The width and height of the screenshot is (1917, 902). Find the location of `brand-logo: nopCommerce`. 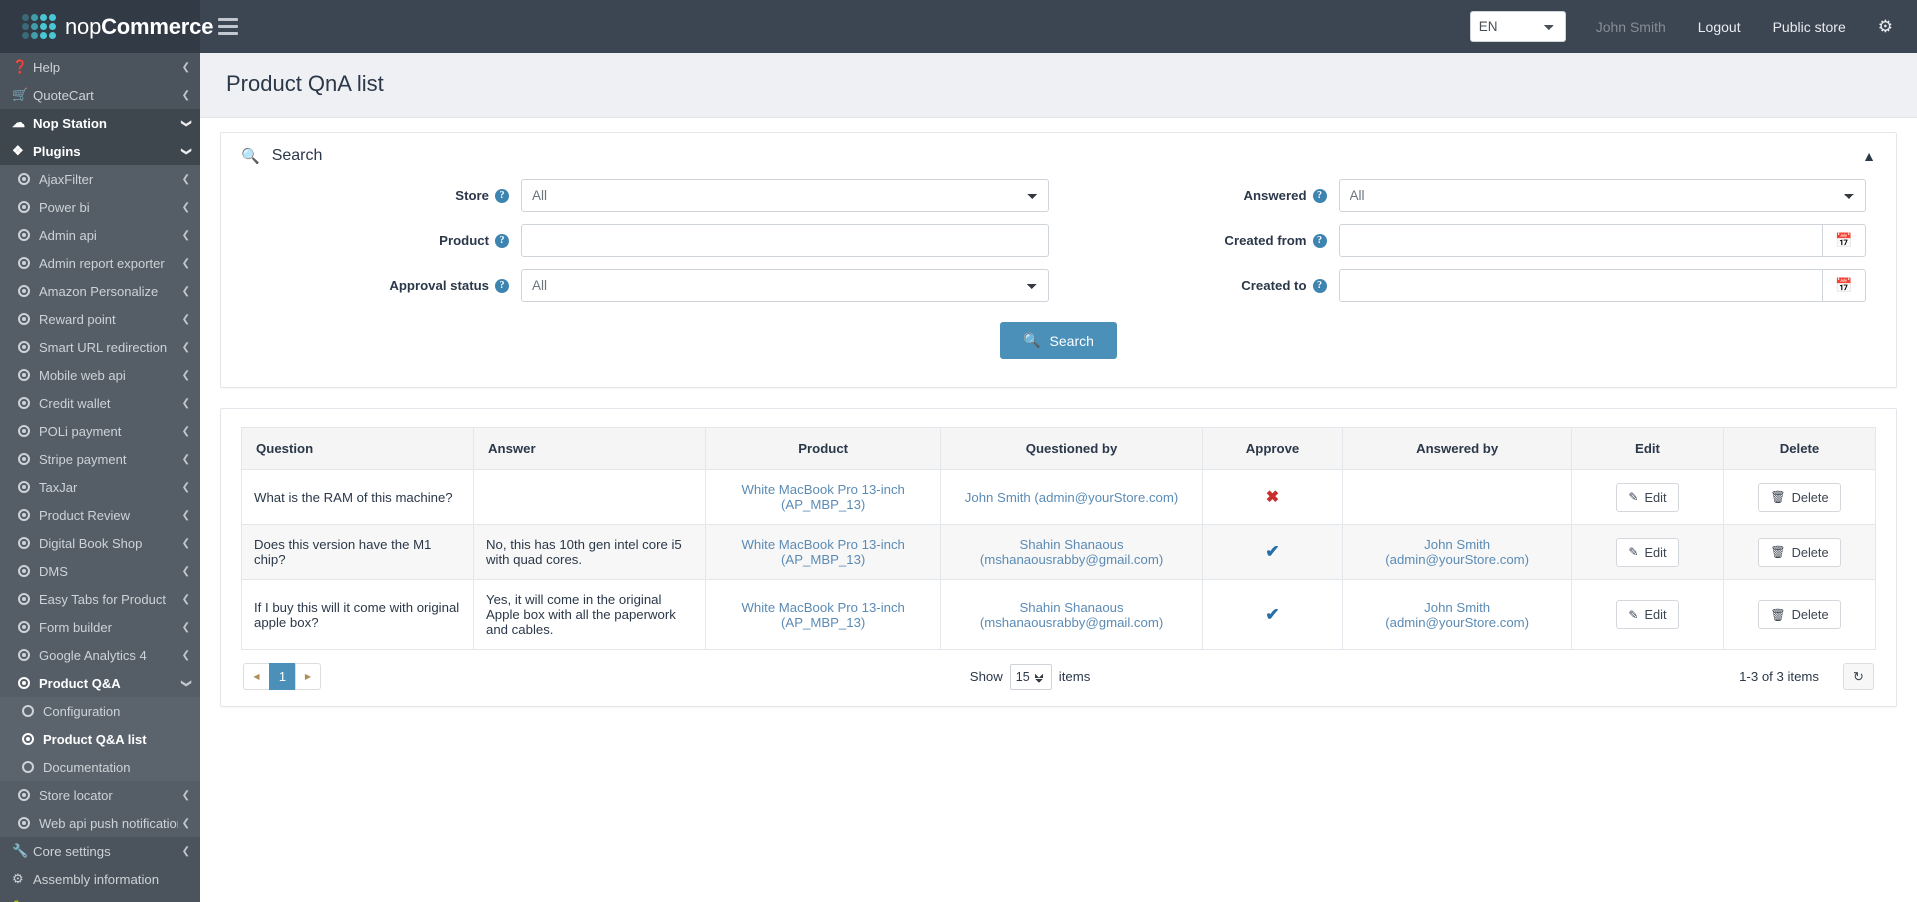

brand-logo: nopCommerce is located at coordinates (106, 26).